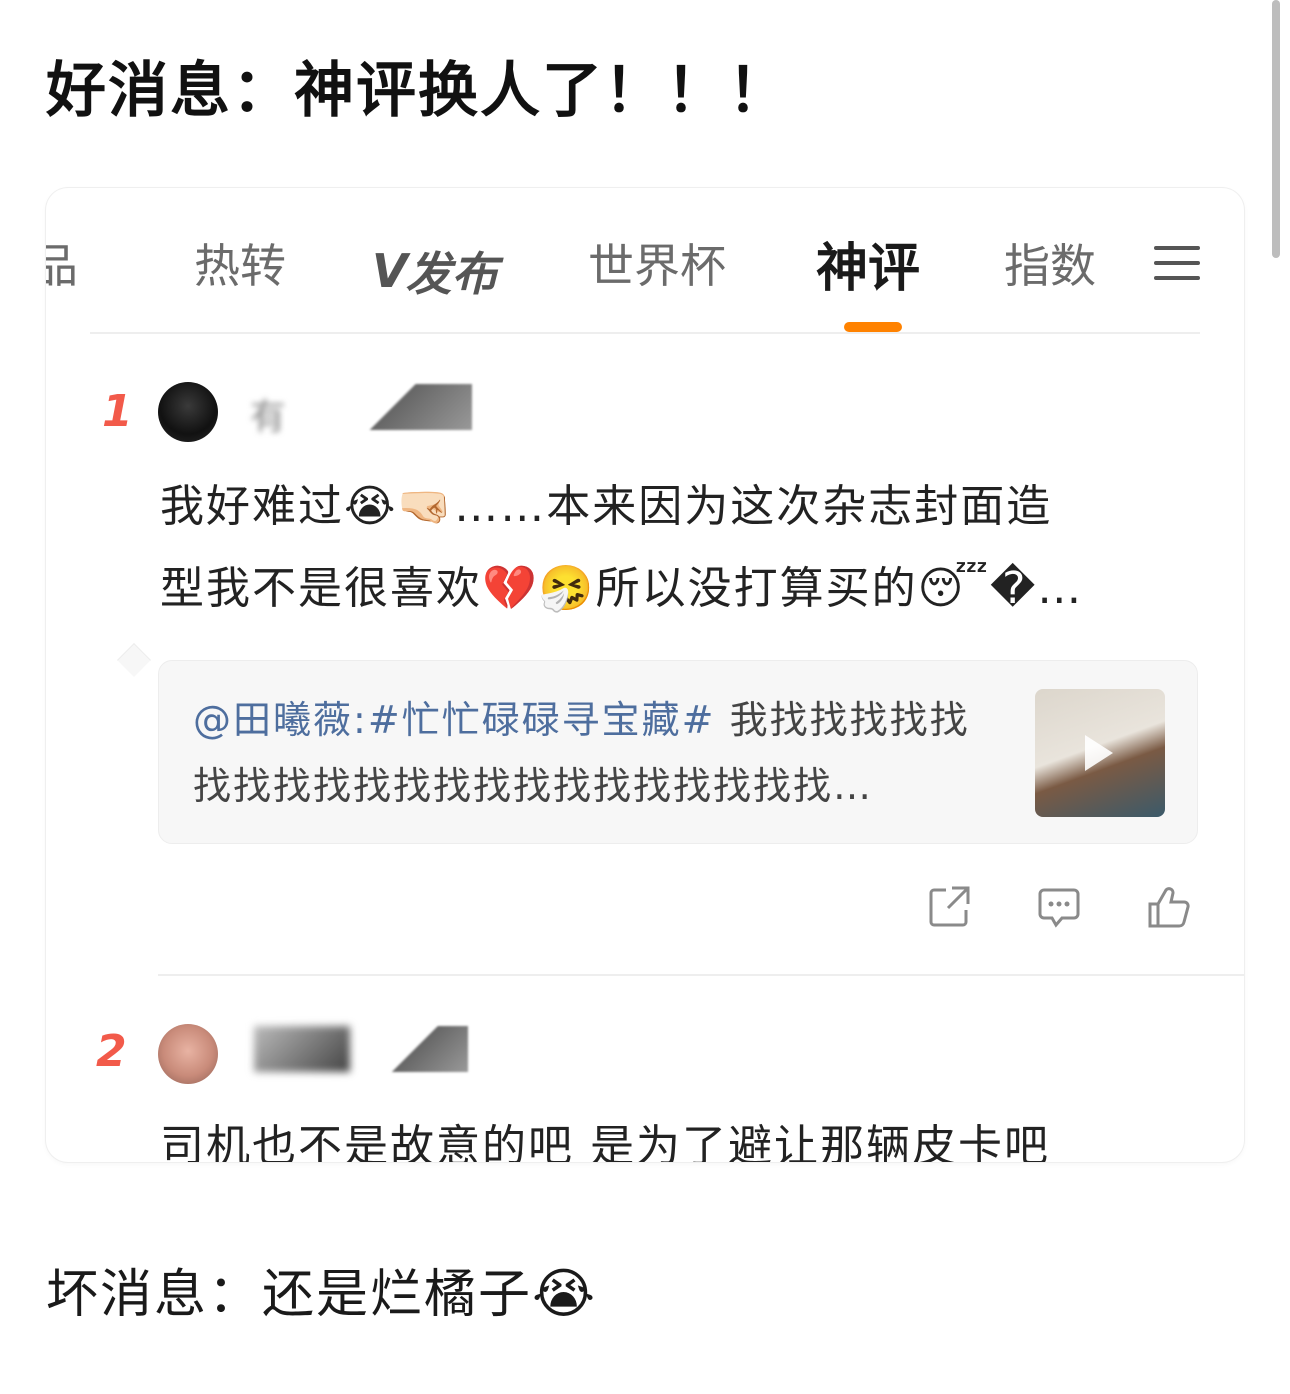 The height and width of the screenshot is (1394, 1290). What do you see at coordinates (240, 266) in the screenshot?
I see `tab-label: 热转` at bounding box center [240, 266].